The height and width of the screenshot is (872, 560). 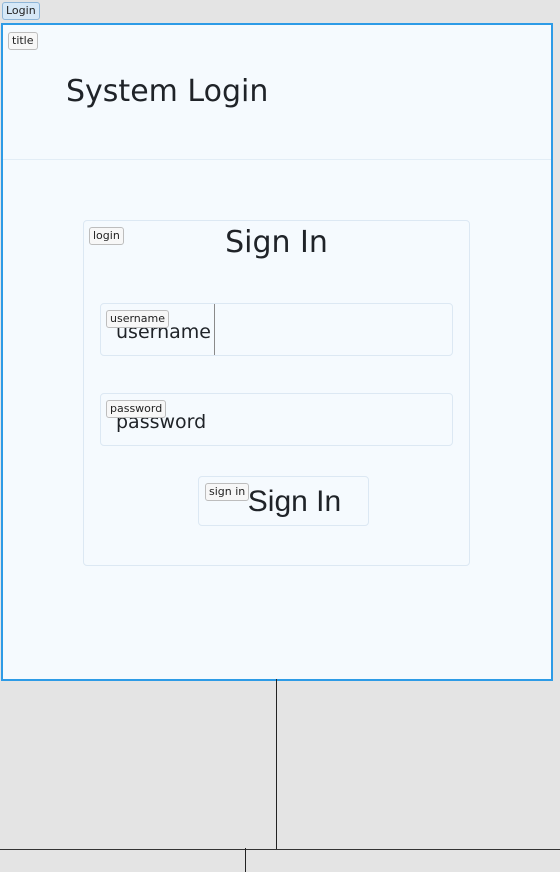 What do you see at coordinates (245, 860) in the screenshot?
I see `connector-line-stub` at bounding box center [245, 860].